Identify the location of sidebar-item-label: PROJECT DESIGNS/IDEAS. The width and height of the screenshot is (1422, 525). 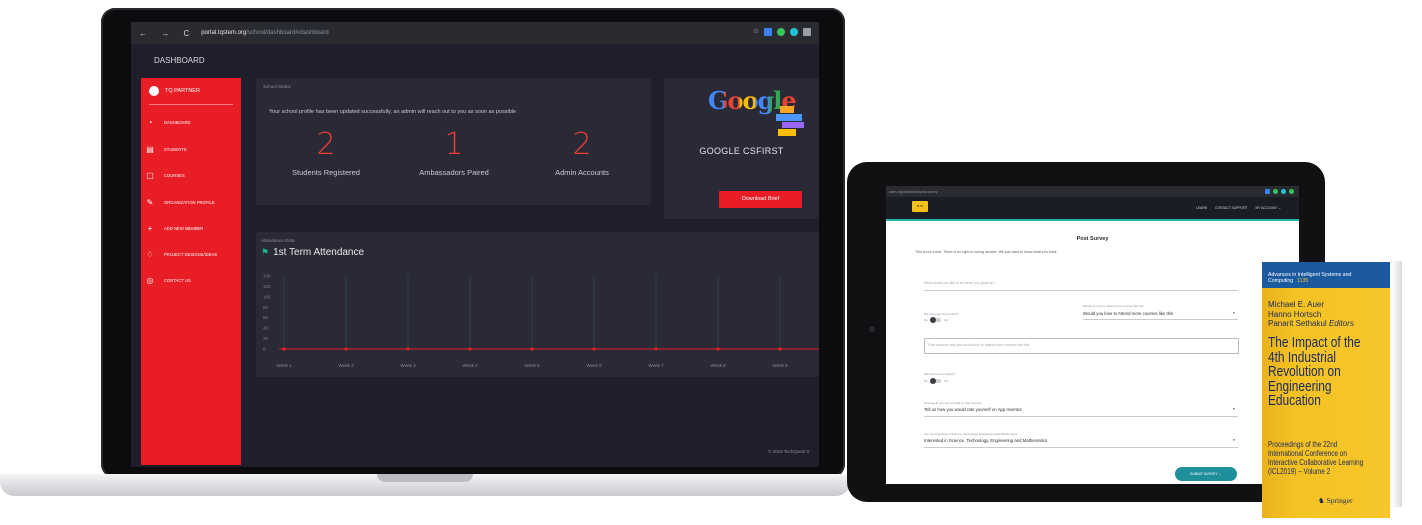
(191, 254).